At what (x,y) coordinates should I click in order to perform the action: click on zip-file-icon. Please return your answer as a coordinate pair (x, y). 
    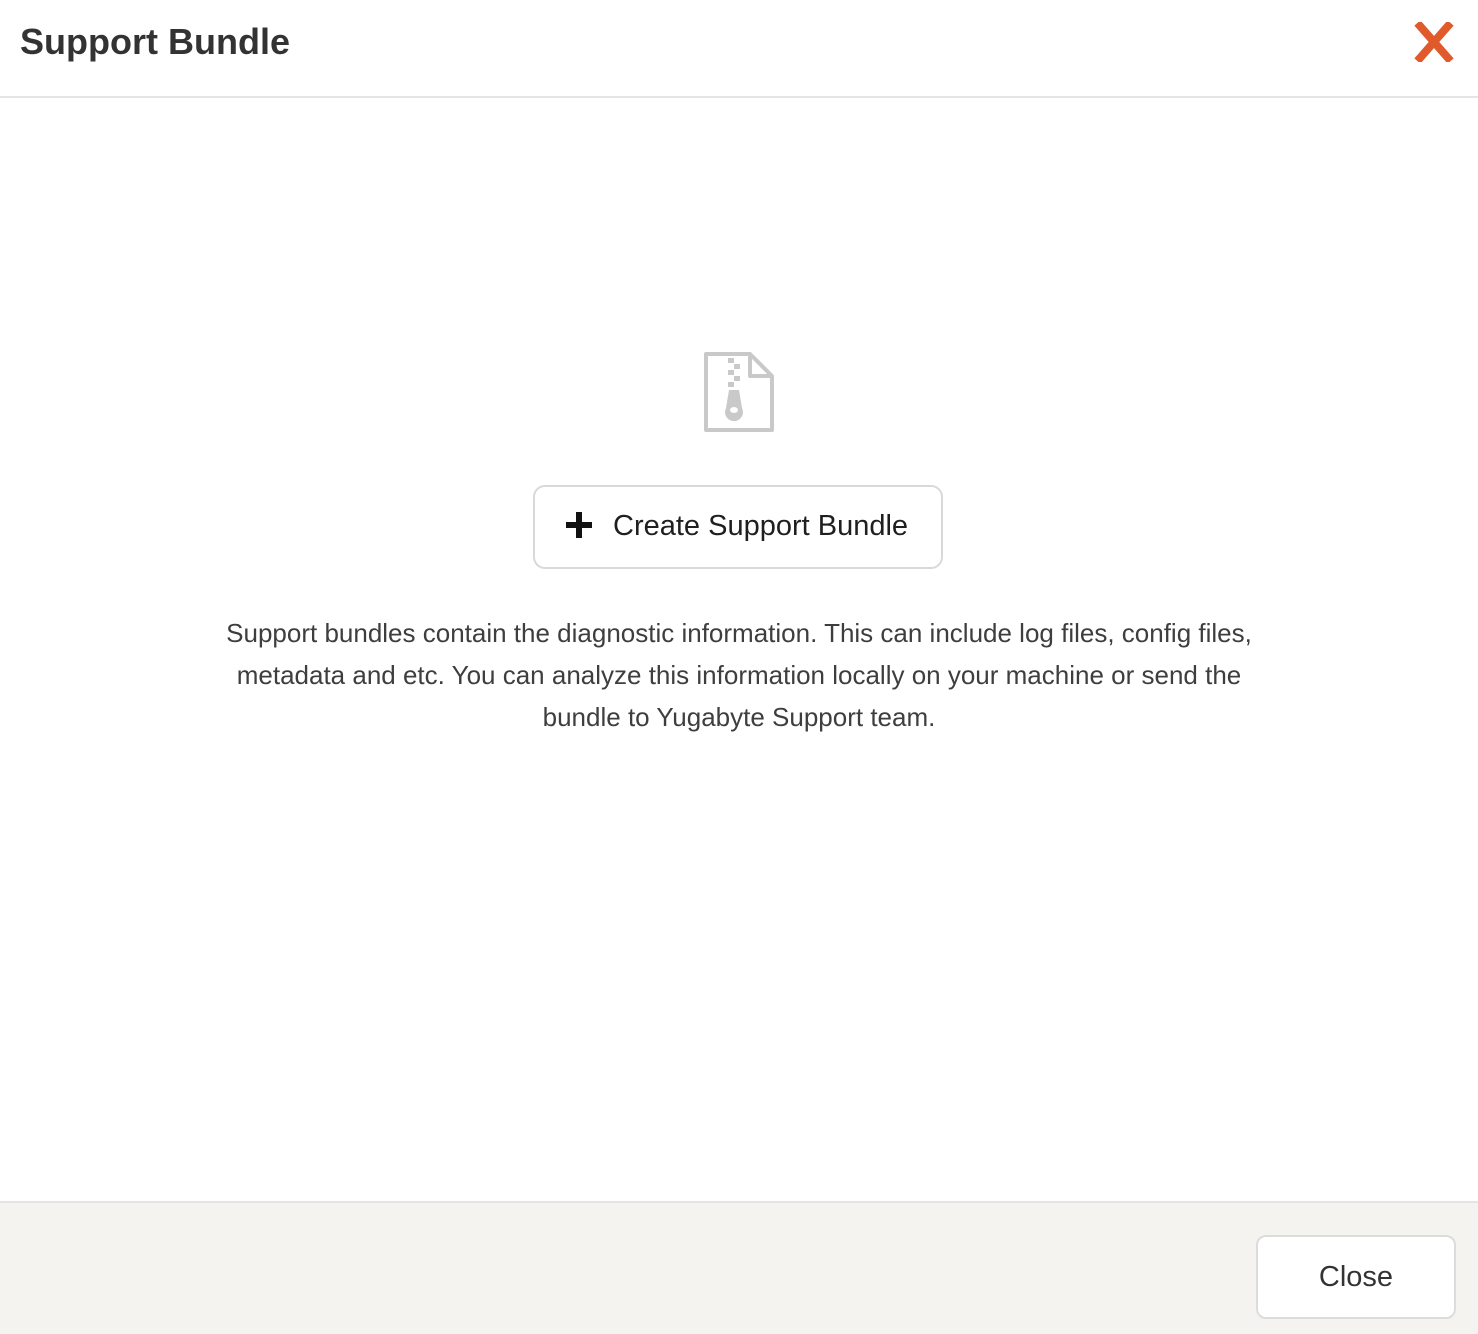
    Looking at the image, I should click on (738, 392).